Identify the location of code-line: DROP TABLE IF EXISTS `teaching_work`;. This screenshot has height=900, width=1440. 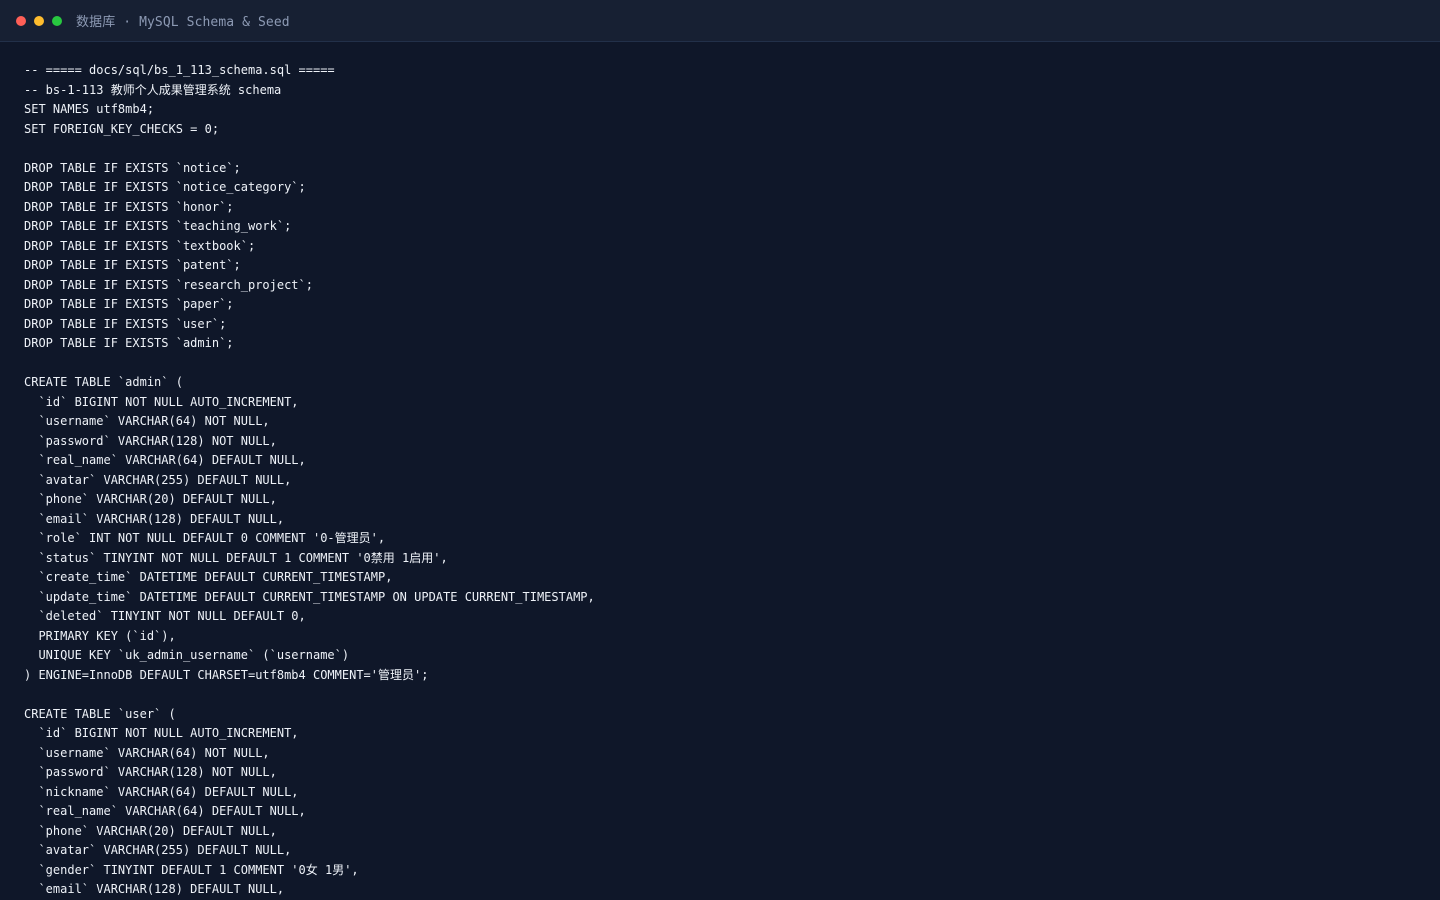
(158, 226).